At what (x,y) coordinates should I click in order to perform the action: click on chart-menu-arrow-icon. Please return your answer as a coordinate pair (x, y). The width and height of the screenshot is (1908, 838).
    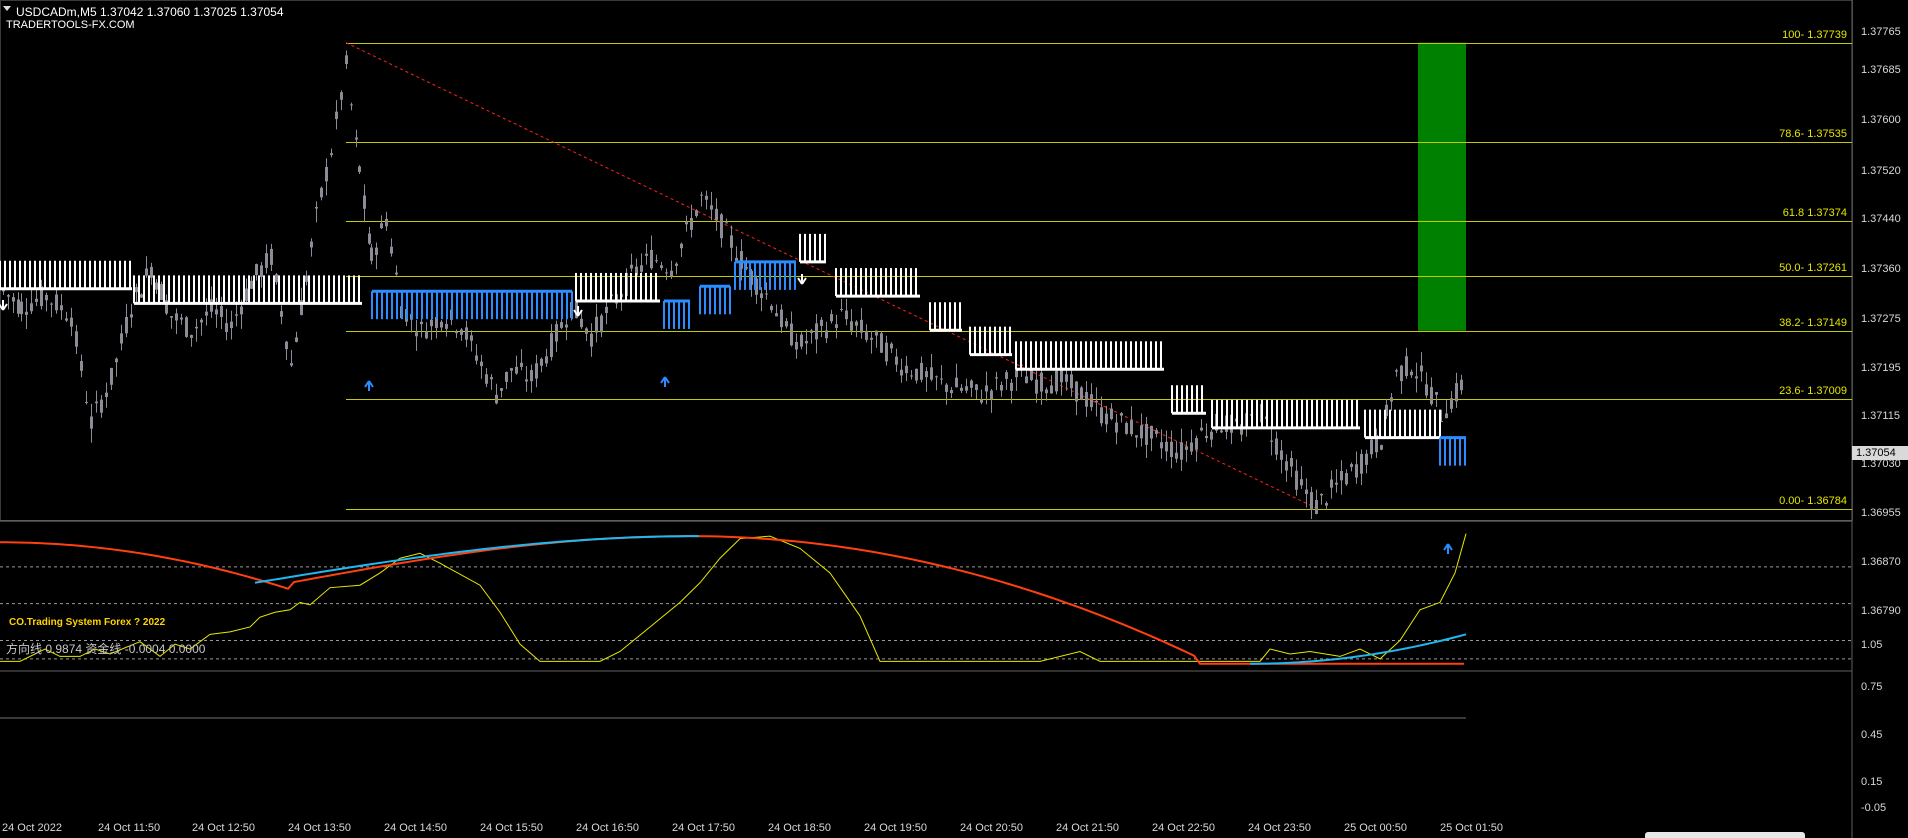
    Looking at the image, I should click on (7, 8).